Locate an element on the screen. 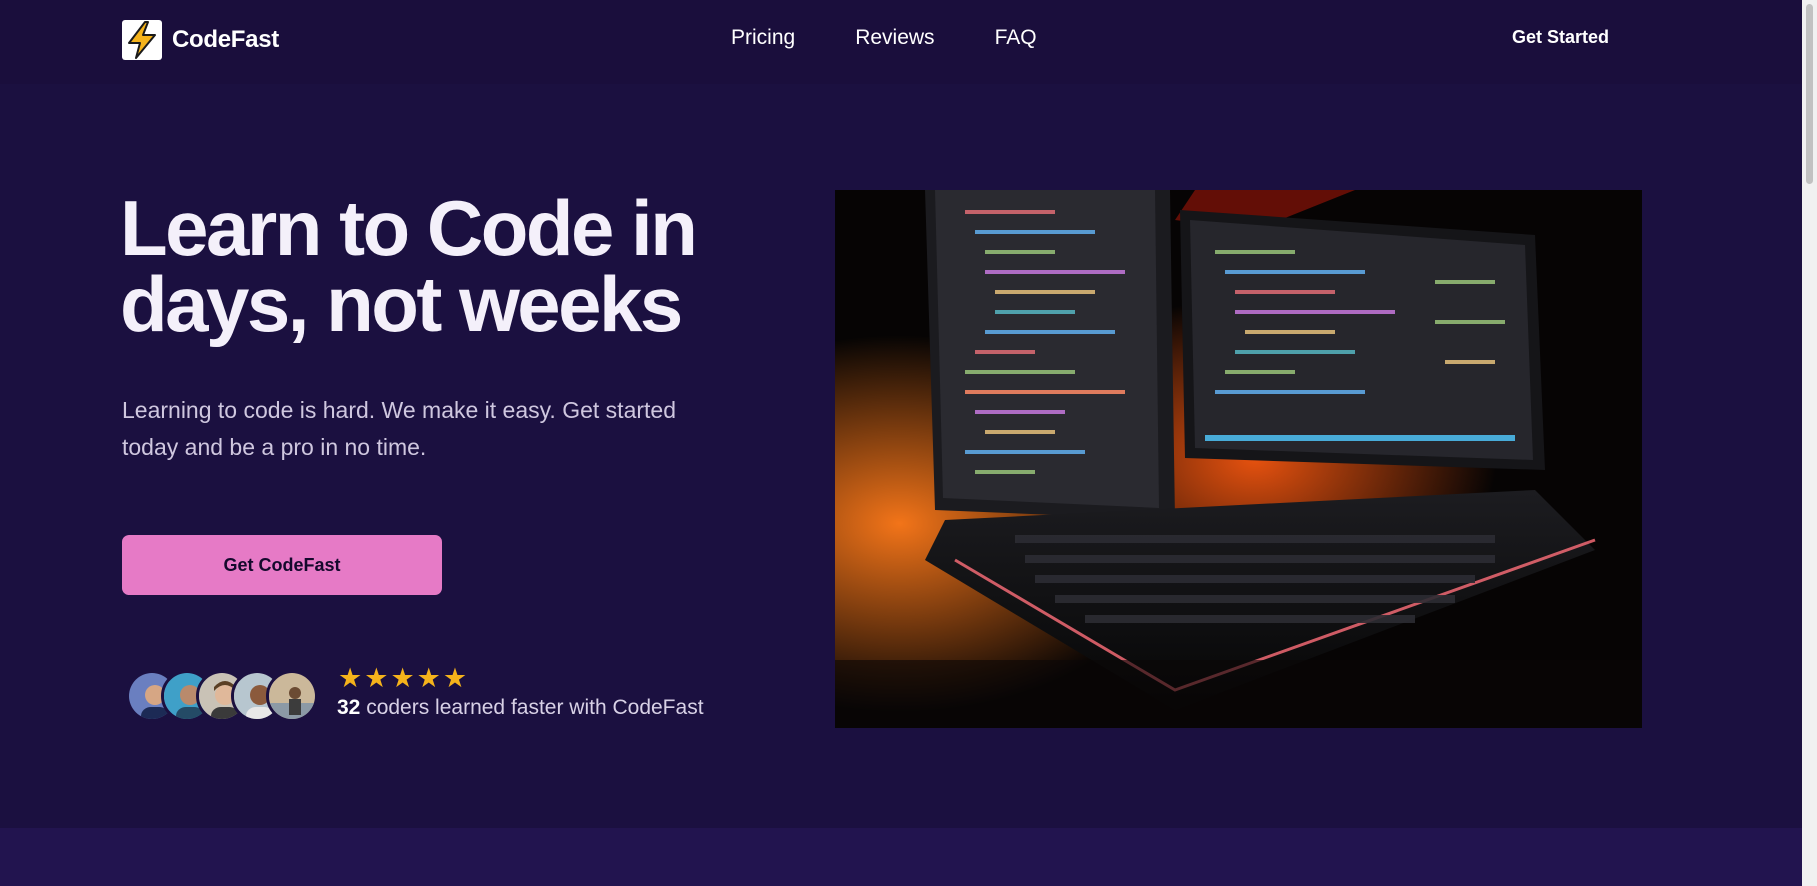  next-section is located at coordinates (901, 857).